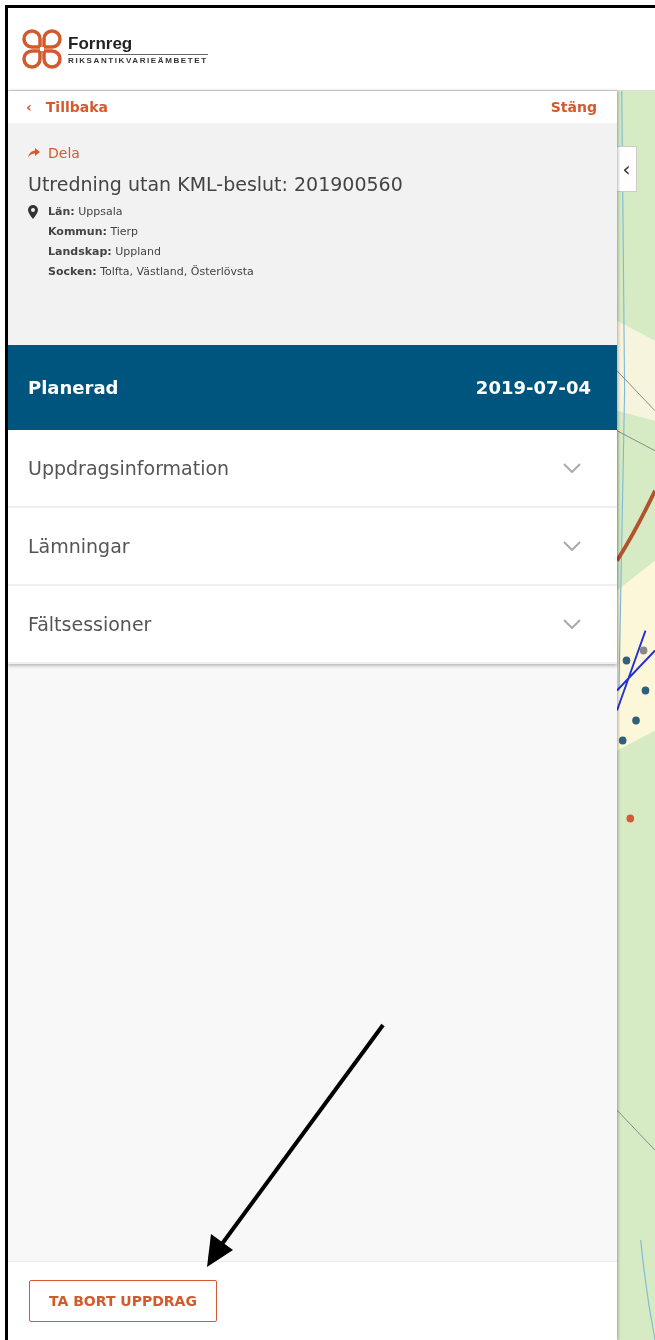 Image resolution: width=655 pixels, height=1340 pixels. I want to click on location-field: Län: Uppsala, so click(151, 211).